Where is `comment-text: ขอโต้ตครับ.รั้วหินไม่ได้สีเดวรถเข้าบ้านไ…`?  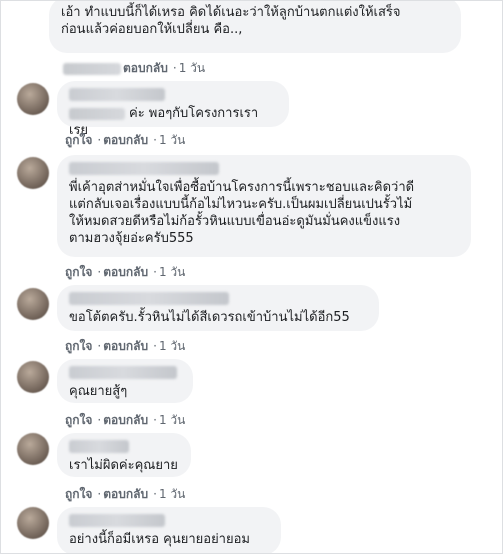 comment-text: ขอโต้ตครับ.รั้วหินไม่ได้สีเดวรถเข้าบ้านไ… is located at coordinates (209, 317).